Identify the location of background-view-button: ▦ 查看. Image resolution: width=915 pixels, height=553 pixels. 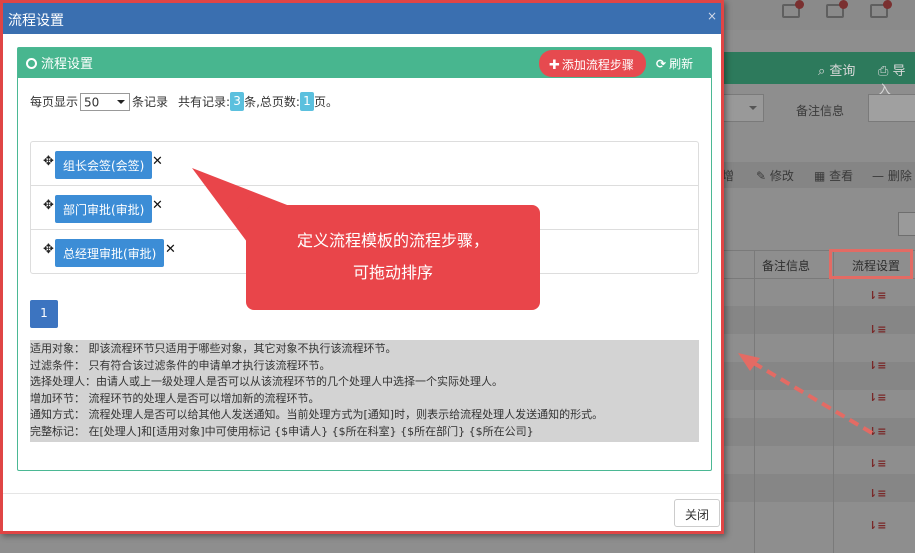
(834, 176).